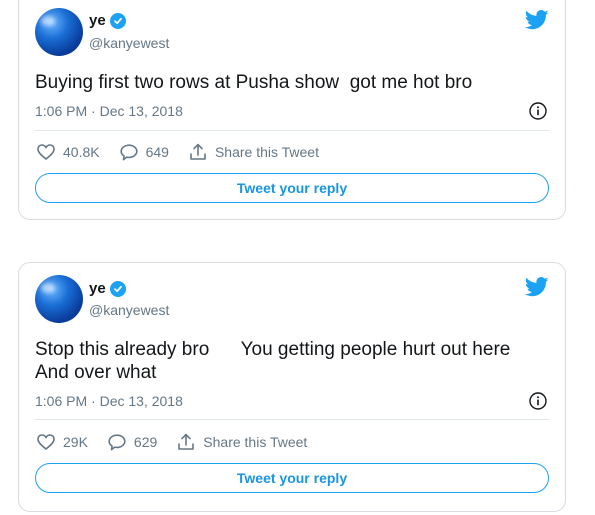 This screenshot has height=515, width=595. I want to click on like-button: 29K, so click(62, 442).